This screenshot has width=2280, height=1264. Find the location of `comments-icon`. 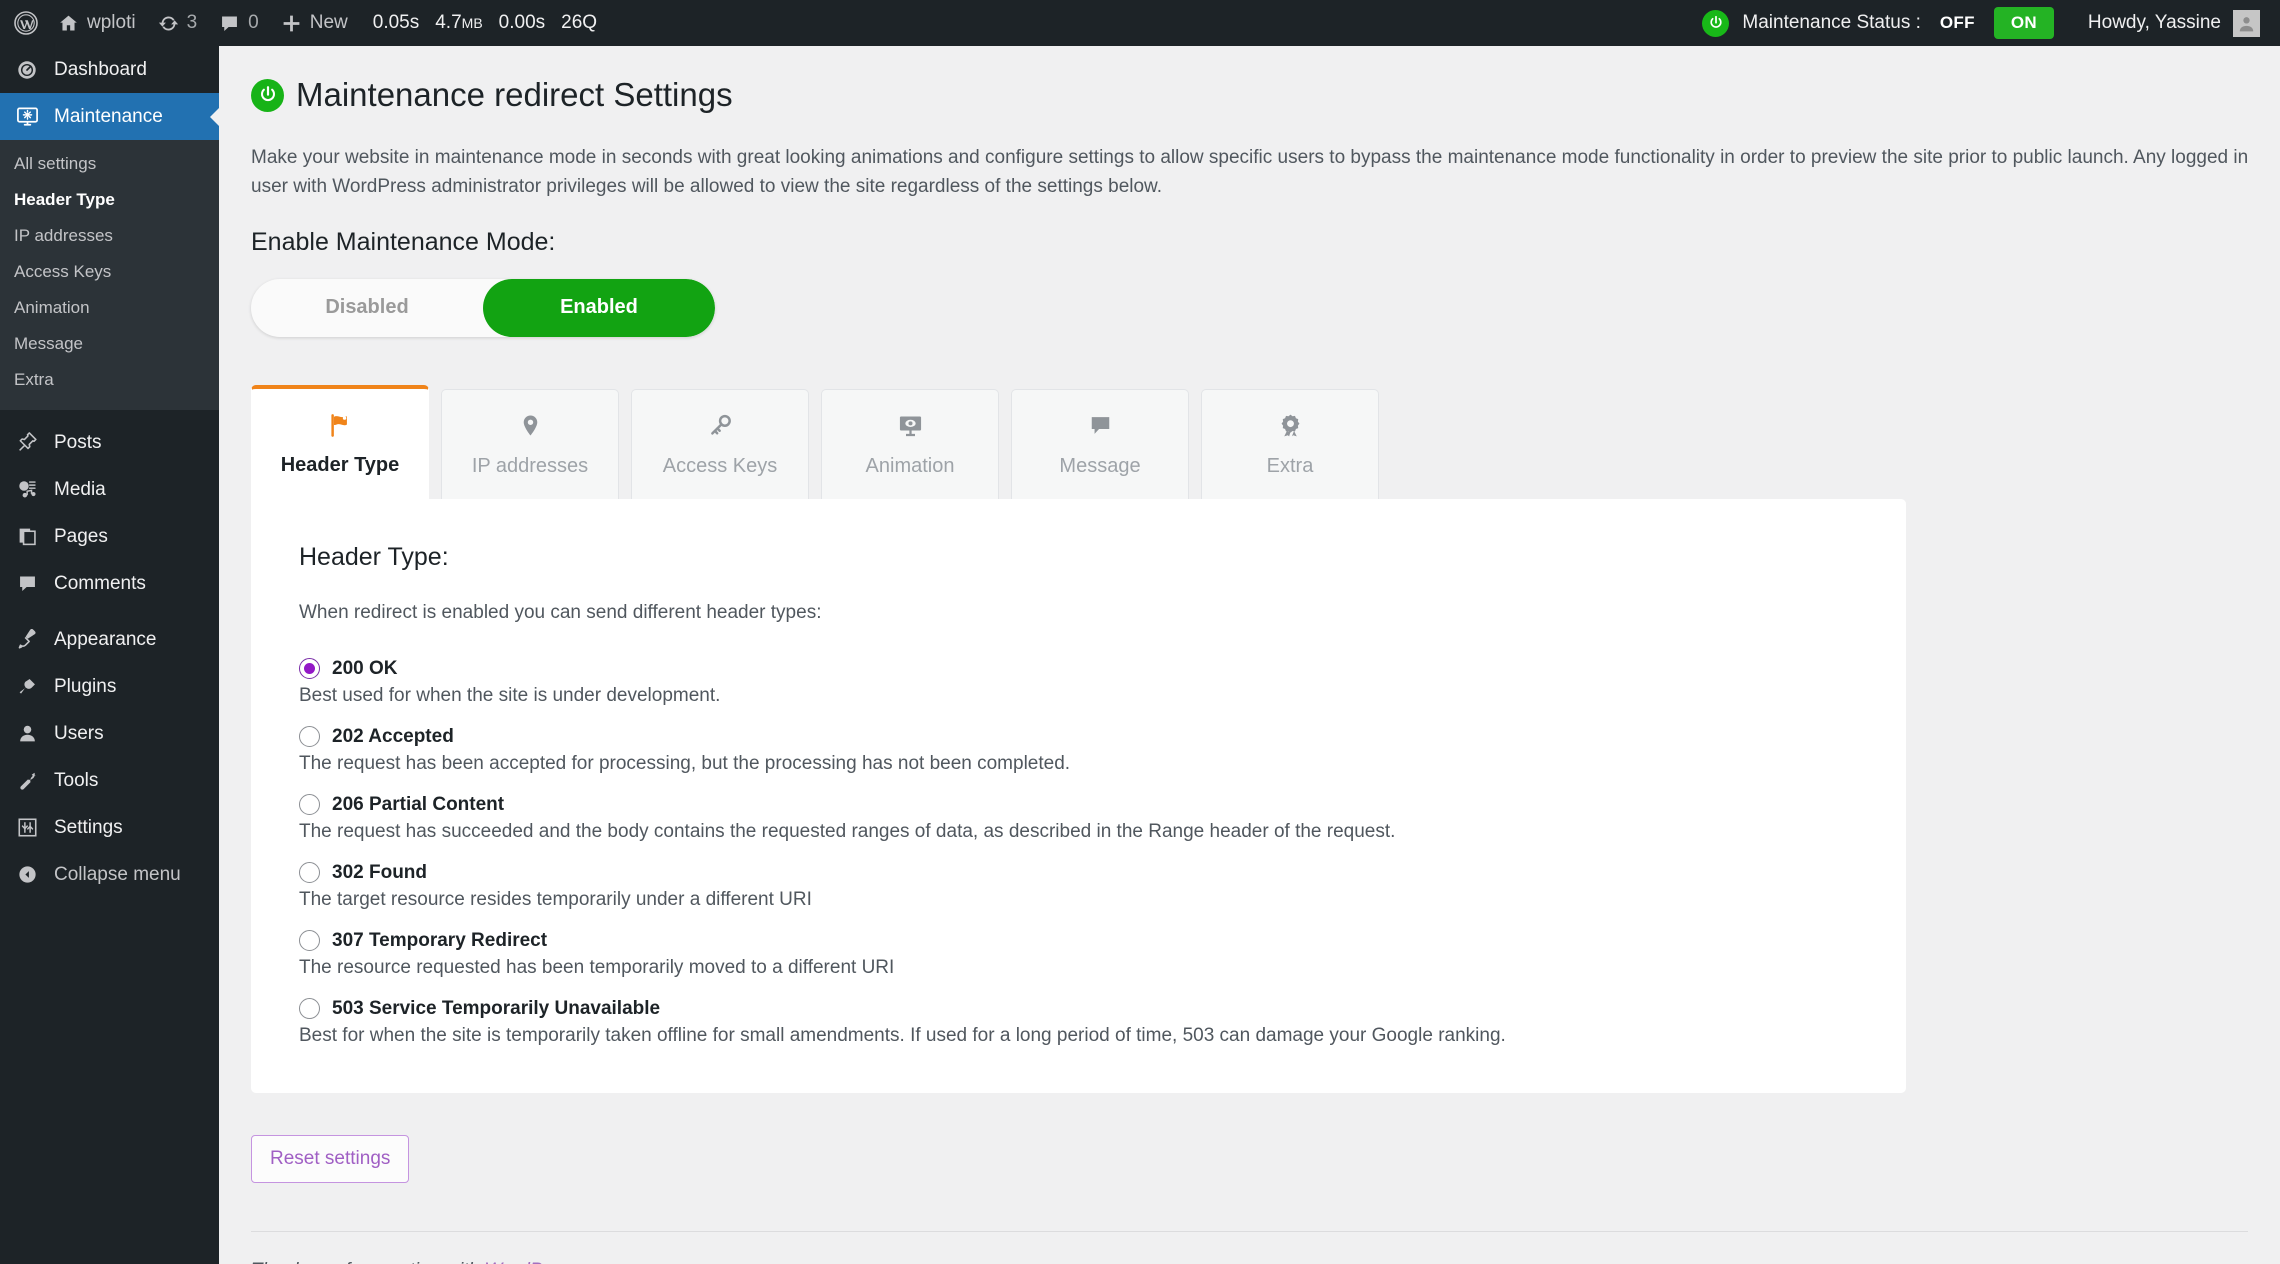

comments-icon is located at coordinates (229, 23).